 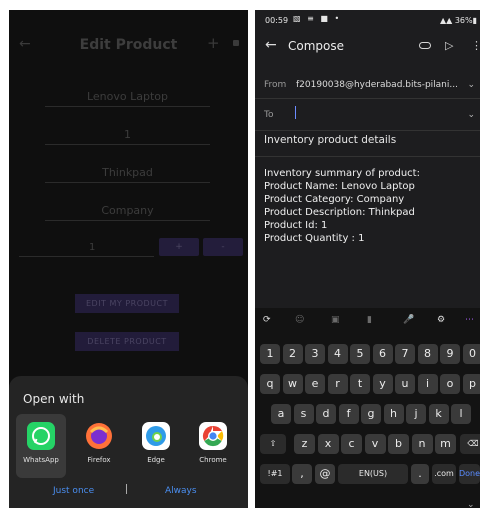 What do you see at coordinates (315, 354) in the screenshot?
I see `number-key: 3` at bounding box center [315, 354].